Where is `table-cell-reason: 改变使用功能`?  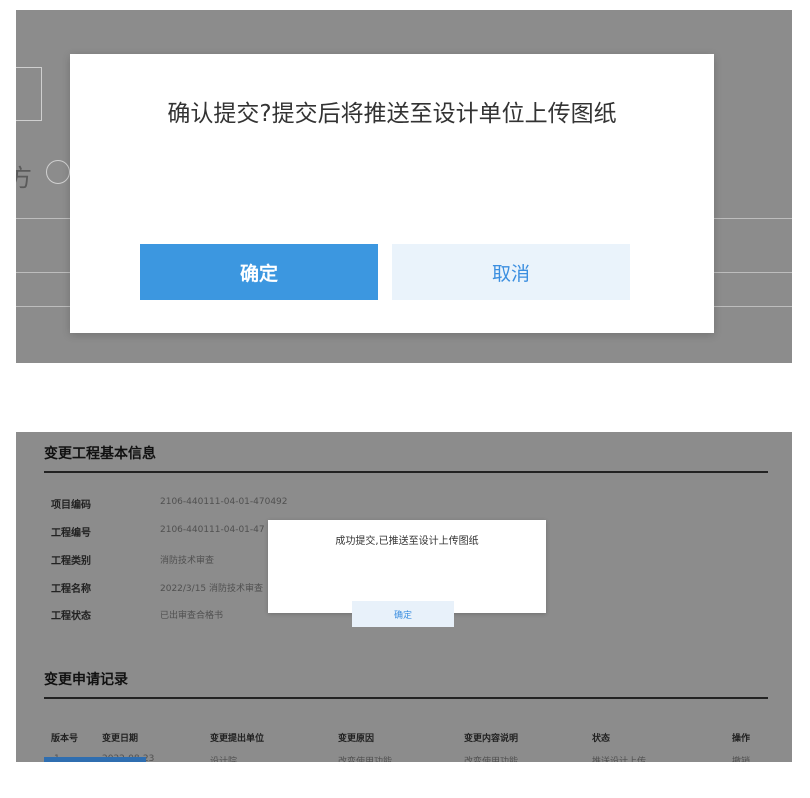
table-cell-reason: 改变使用功能 is located at coordinates (365, 759).